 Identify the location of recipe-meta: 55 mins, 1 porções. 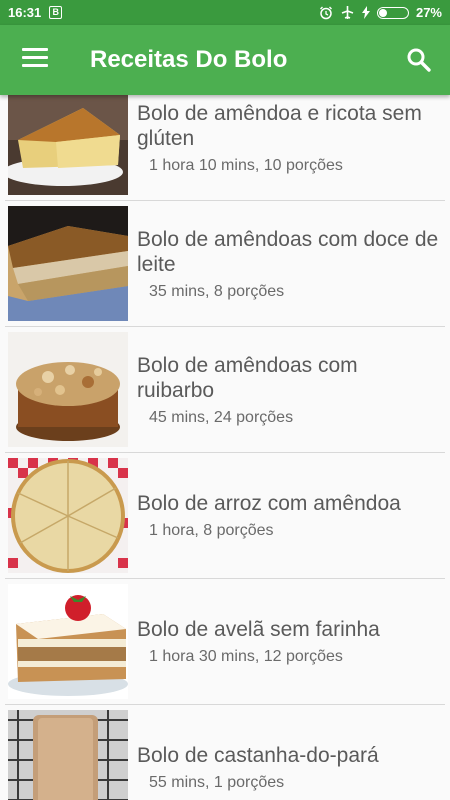
(217, 782).